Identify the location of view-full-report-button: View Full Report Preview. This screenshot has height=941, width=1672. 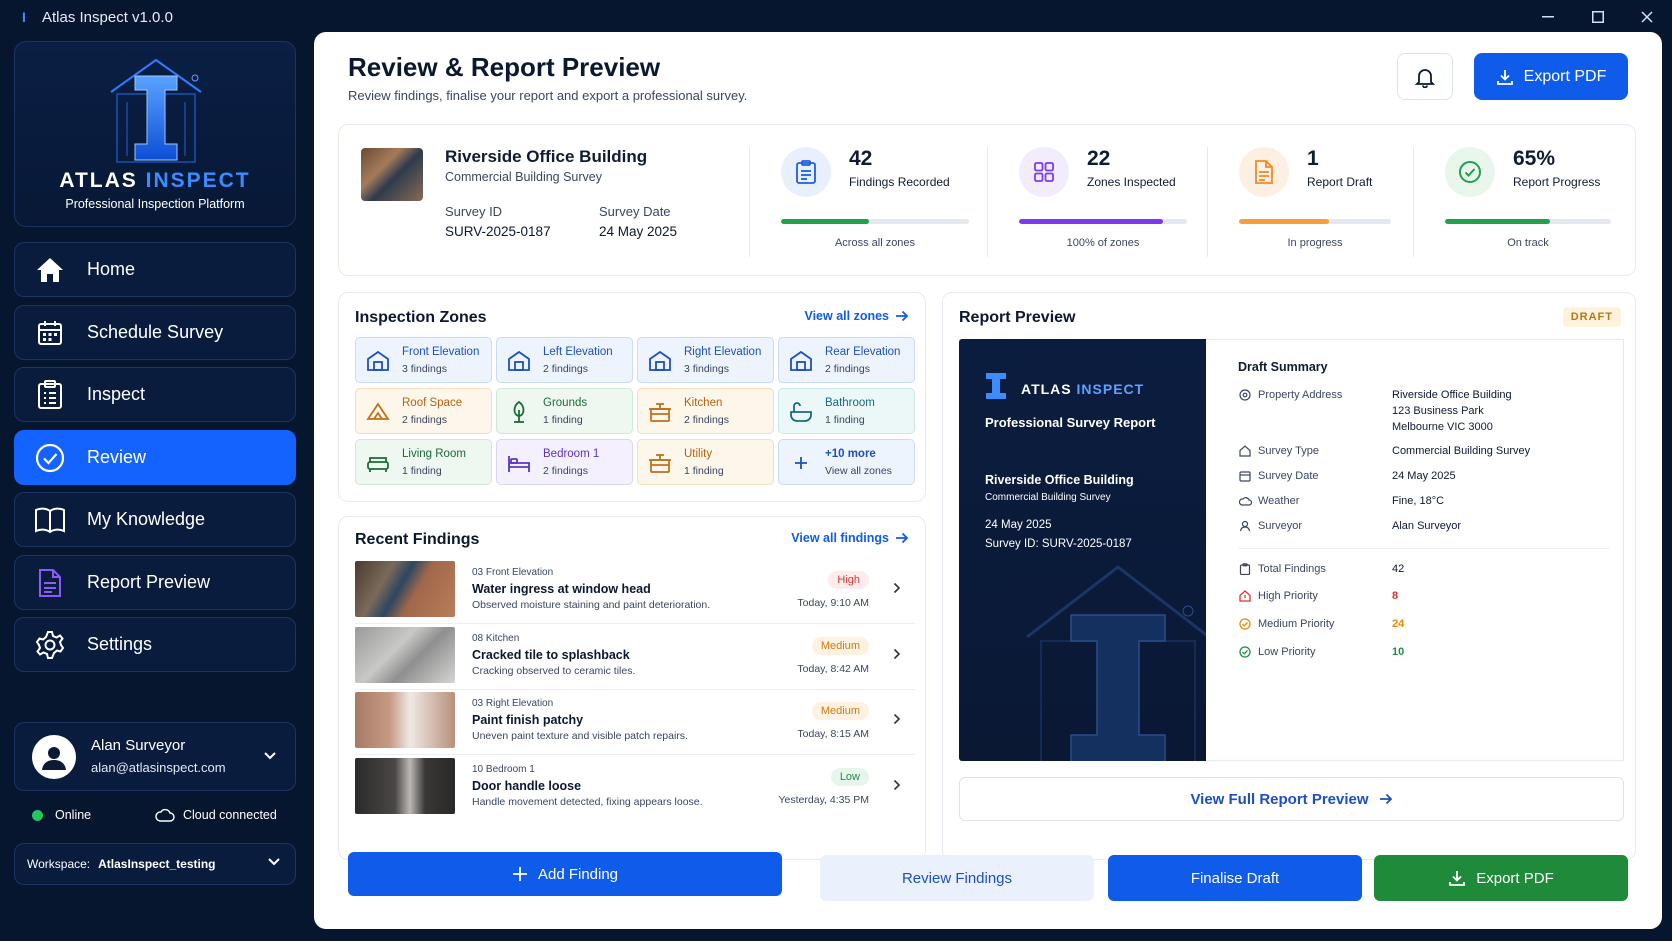
(1291, 799).